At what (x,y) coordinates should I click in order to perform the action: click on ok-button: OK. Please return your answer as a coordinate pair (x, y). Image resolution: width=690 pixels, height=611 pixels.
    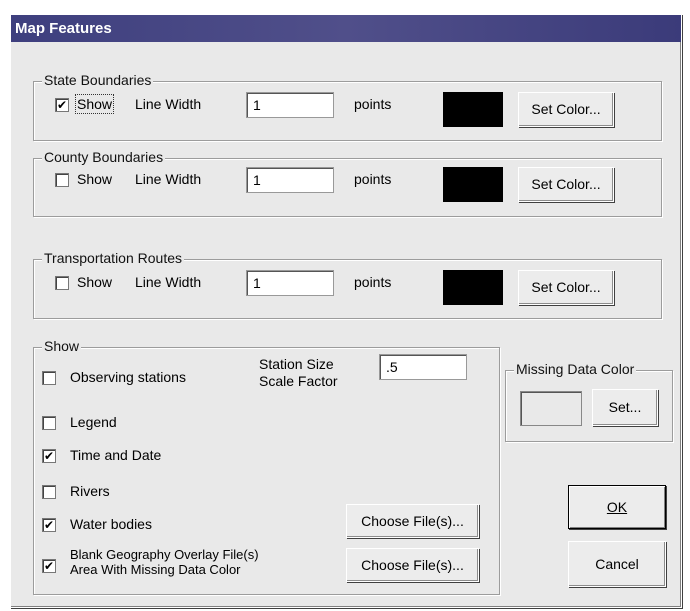
    Looking at the image, I should click on (617, 507).